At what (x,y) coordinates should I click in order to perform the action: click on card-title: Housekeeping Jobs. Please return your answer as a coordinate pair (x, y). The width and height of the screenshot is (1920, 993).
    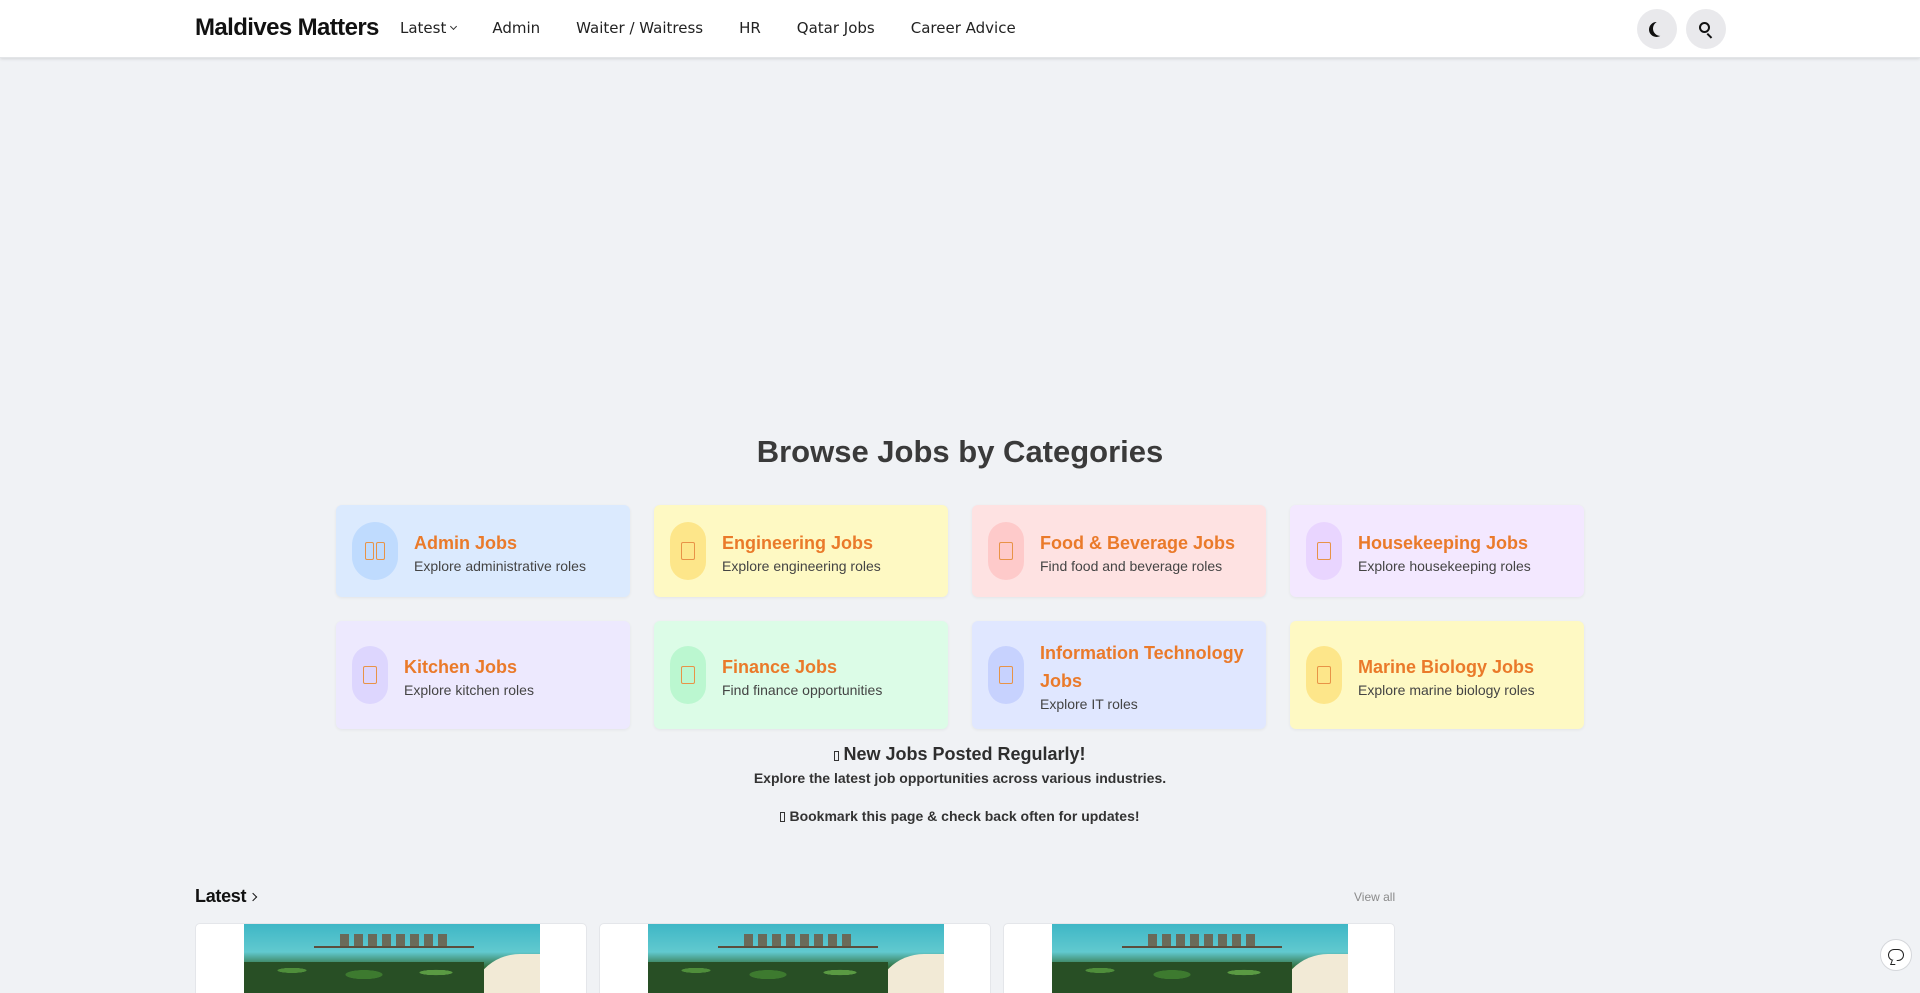
    Looking at the image, I should click on (1443, 542).